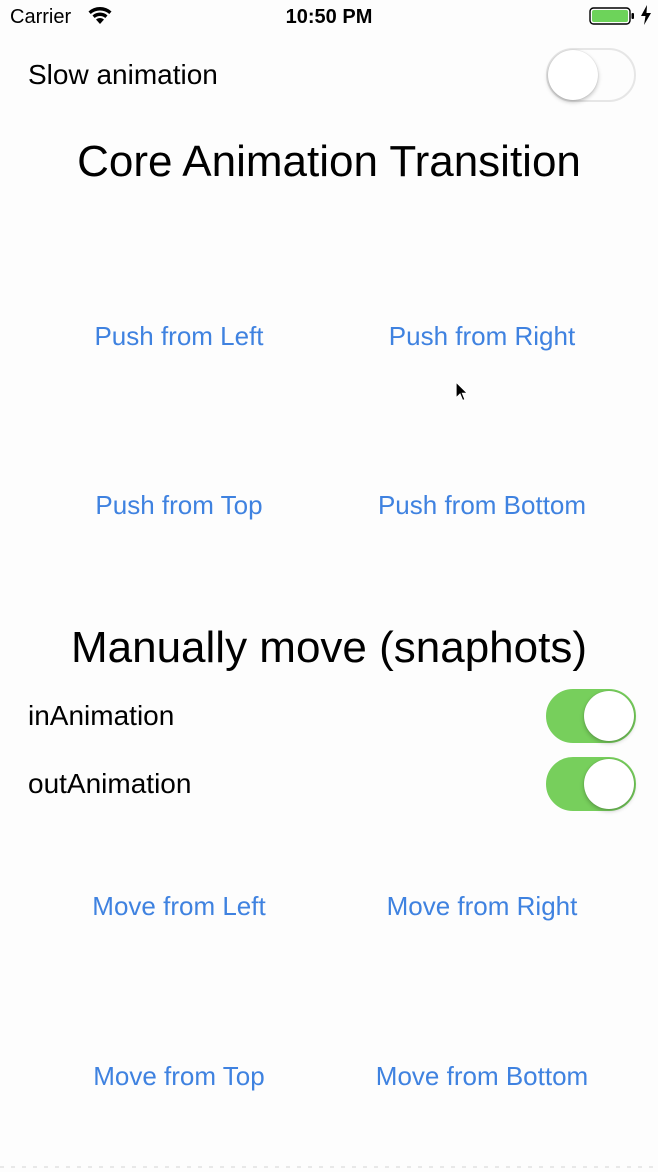 This screenshot has height=1172, width=658. Describe the element at coordinates (101, 715) in the screenshot. I see `in-animation-label: inAnimation` at that location.